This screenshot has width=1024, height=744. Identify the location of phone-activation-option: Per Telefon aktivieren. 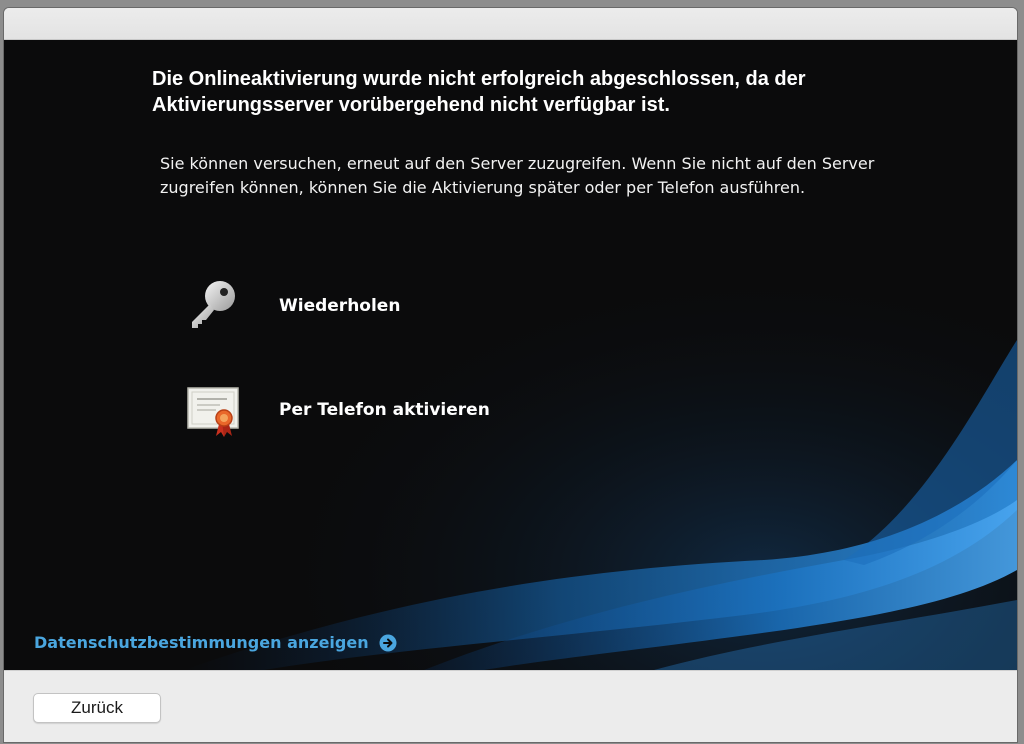
(392, 410).